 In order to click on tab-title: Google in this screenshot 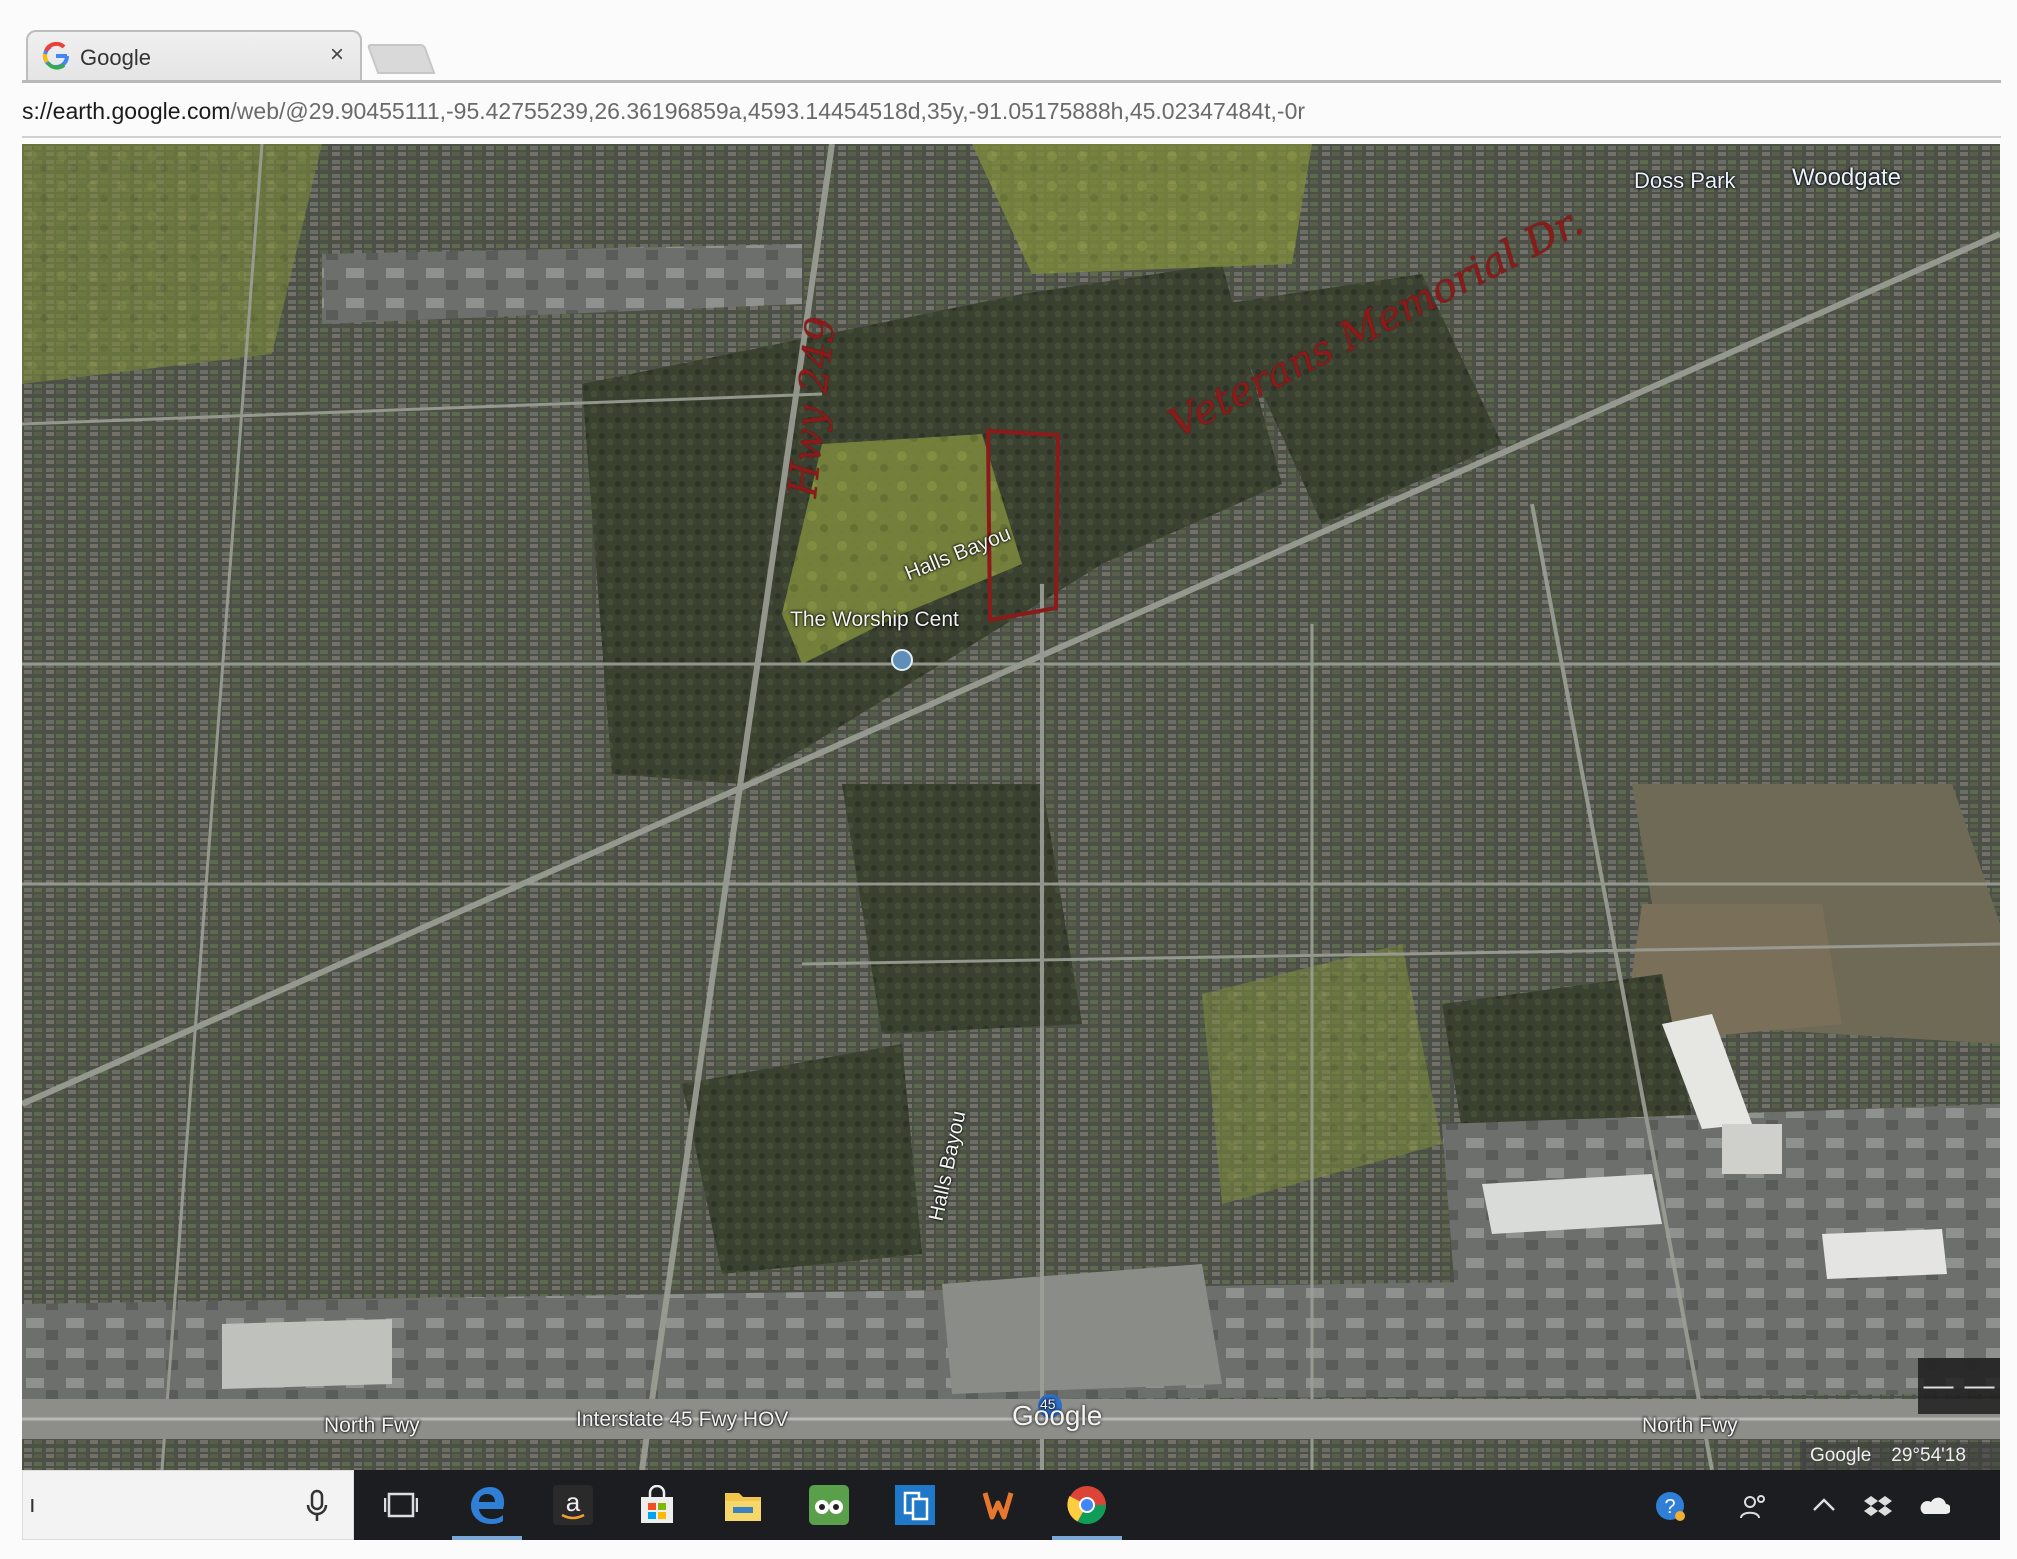, I will do `click(115, 57)`.